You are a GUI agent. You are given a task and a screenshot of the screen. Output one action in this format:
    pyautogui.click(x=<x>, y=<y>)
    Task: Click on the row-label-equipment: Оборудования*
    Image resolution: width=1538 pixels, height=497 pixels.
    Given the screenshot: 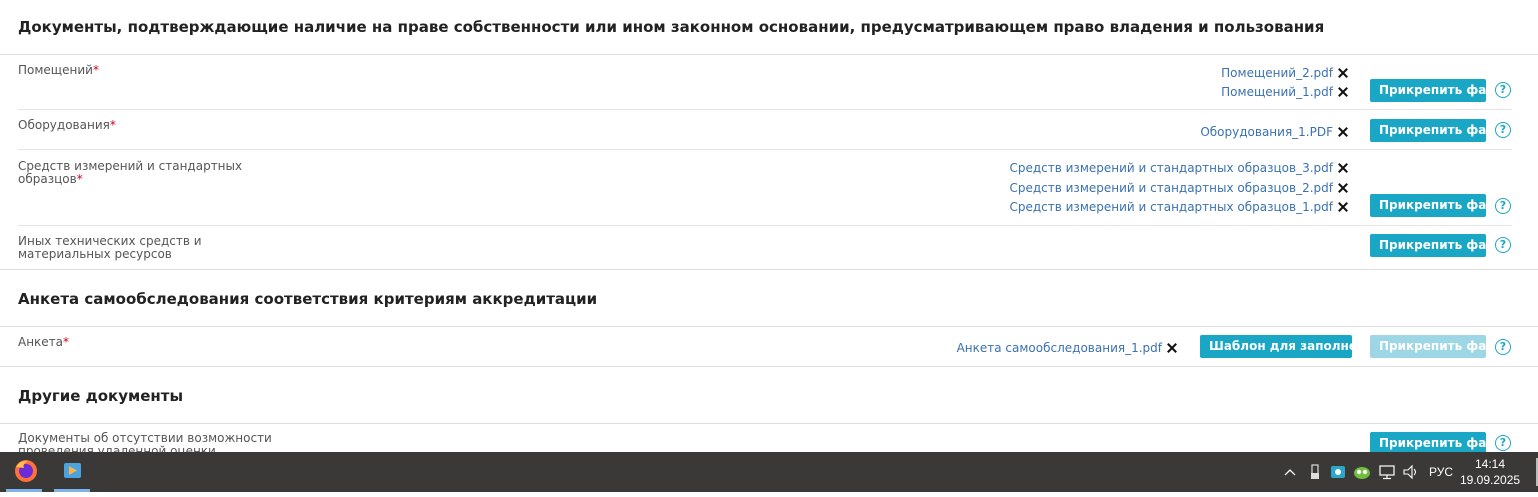 What is the action you would take?
    pyautogui.click(x=67, y=125)
    